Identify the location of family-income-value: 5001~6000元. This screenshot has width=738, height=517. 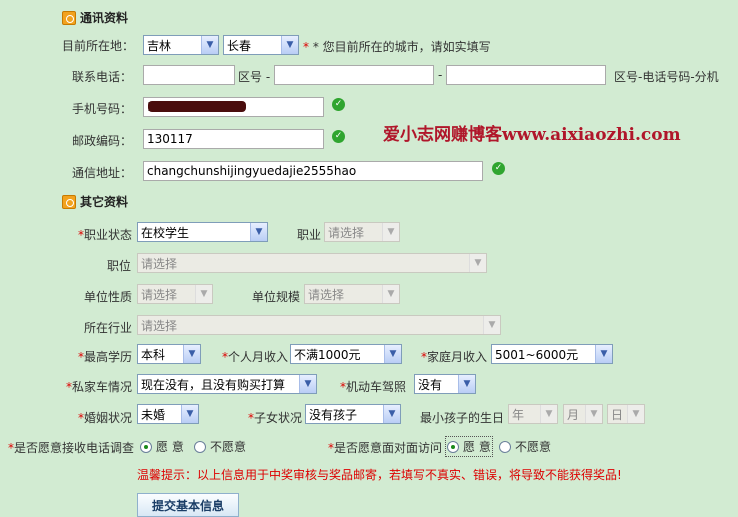
(537, 354).